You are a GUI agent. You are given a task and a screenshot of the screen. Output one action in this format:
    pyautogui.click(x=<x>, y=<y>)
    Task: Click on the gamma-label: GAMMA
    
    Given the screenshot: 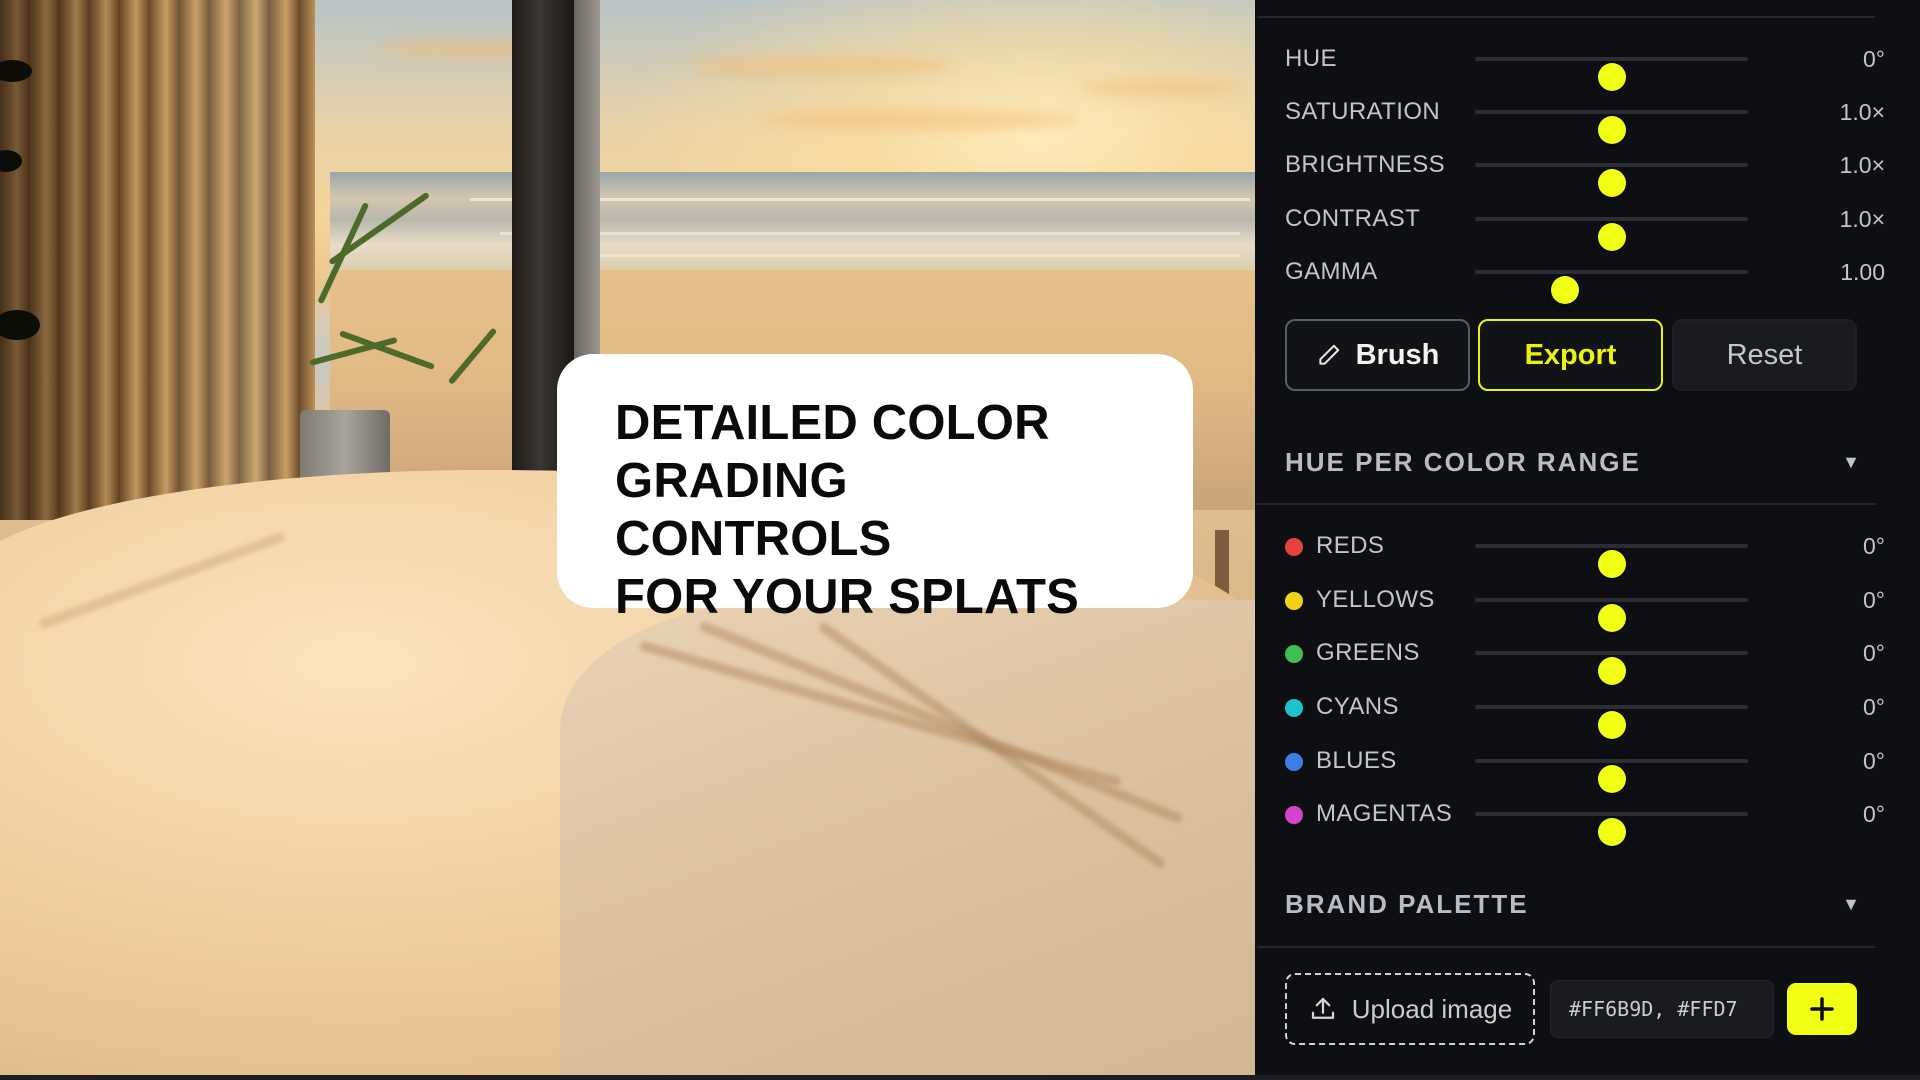 What is the action you would take?
    pyautogui.click(x=1331, y=271)
    